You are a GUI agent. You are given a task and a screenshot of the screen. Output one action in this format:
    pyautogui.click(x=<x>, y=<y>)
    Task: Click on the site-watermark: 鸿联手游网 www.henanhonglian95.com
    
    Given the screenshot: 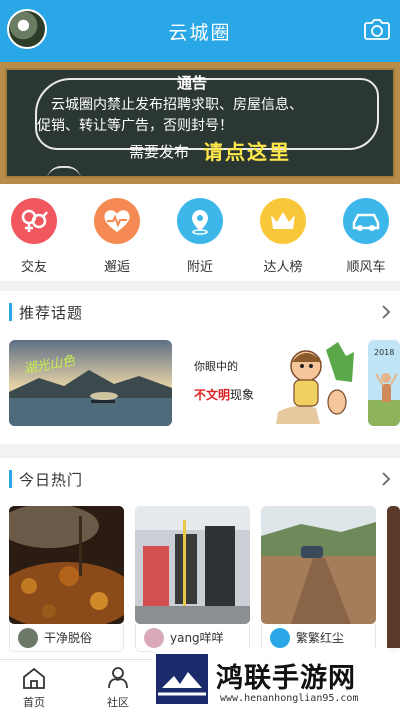 What is the action you would take?
    pyautogui.click(x=276, y=679)
    